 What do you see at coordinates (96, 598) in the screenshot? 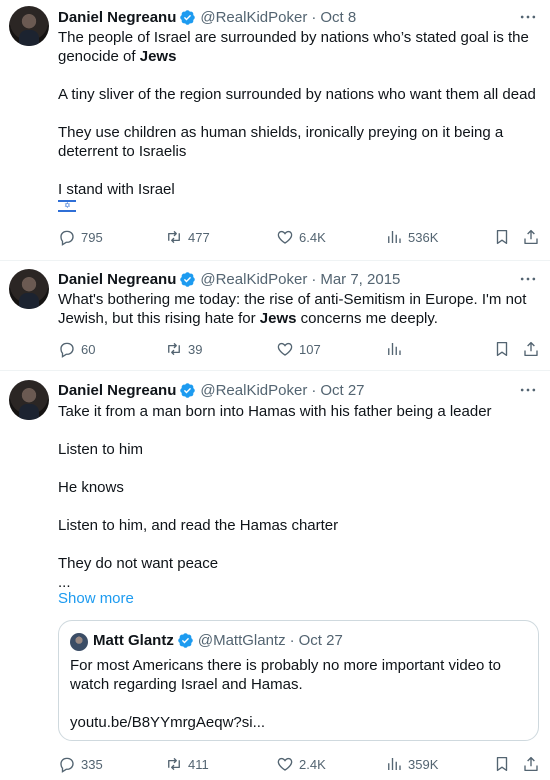
I see `show-more-link: Show more` at bounding box center [96, 598].